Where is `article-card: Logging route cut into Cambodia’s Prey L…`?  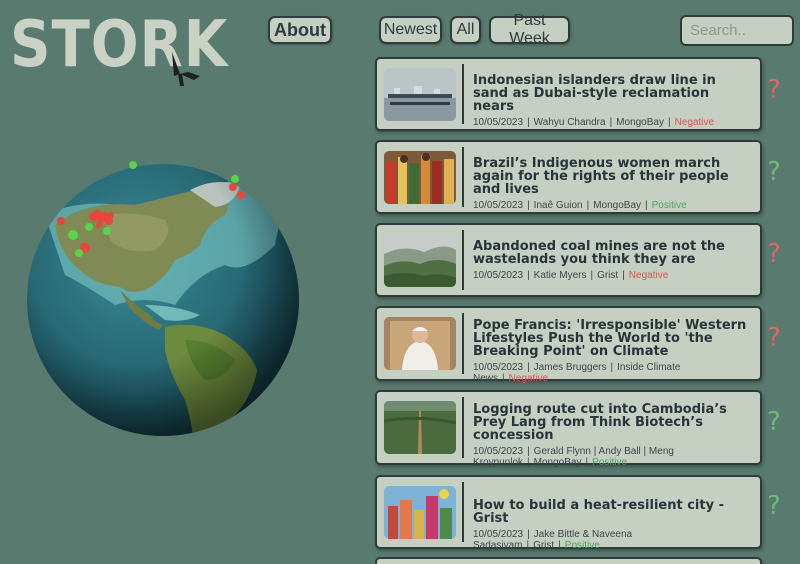 article-card: Logging route cut into Cambodia’s Prey L… is located at coordinates (568, 429).